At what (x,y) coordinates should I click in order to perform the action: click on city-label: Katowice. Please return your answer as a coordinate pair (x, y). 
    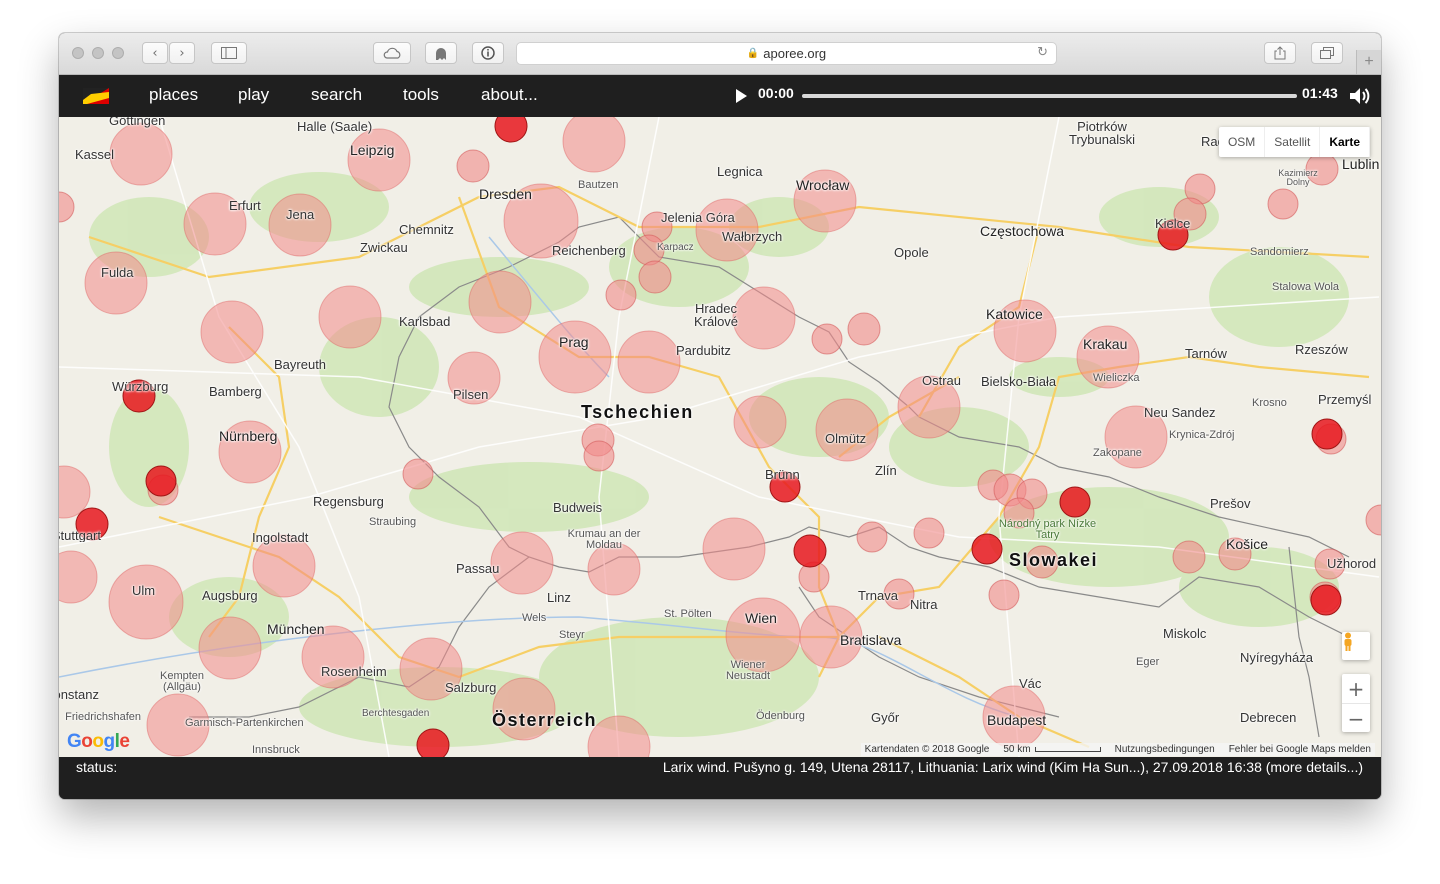
    Looking at the image, I should click on (1014, 314).